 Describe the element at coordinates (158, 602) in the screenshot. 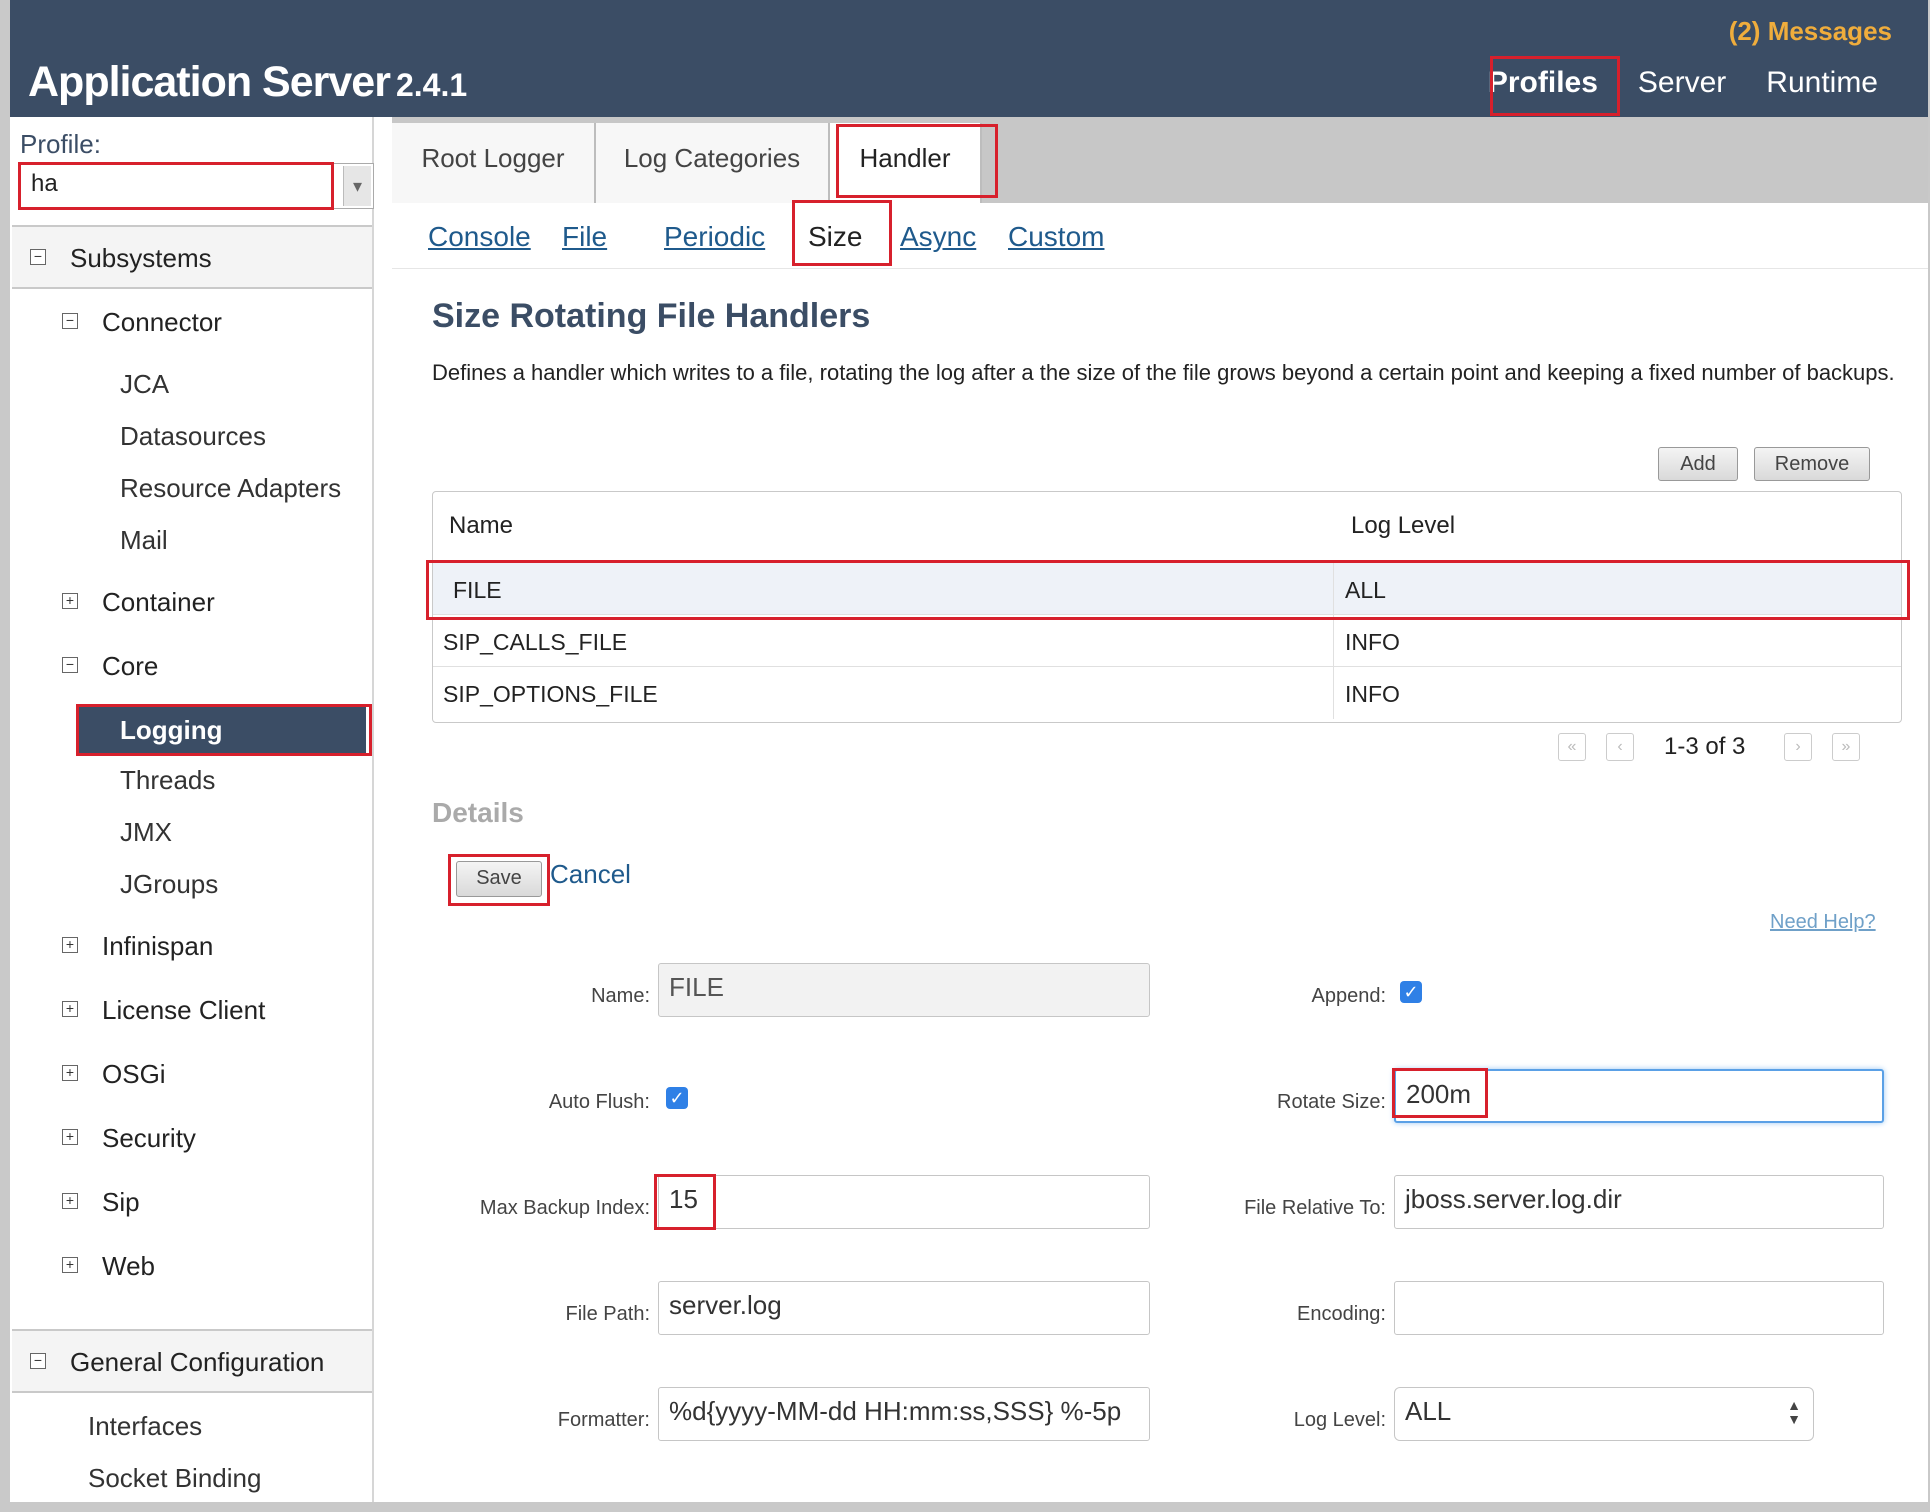

I see `tree-container: Container` at that location.